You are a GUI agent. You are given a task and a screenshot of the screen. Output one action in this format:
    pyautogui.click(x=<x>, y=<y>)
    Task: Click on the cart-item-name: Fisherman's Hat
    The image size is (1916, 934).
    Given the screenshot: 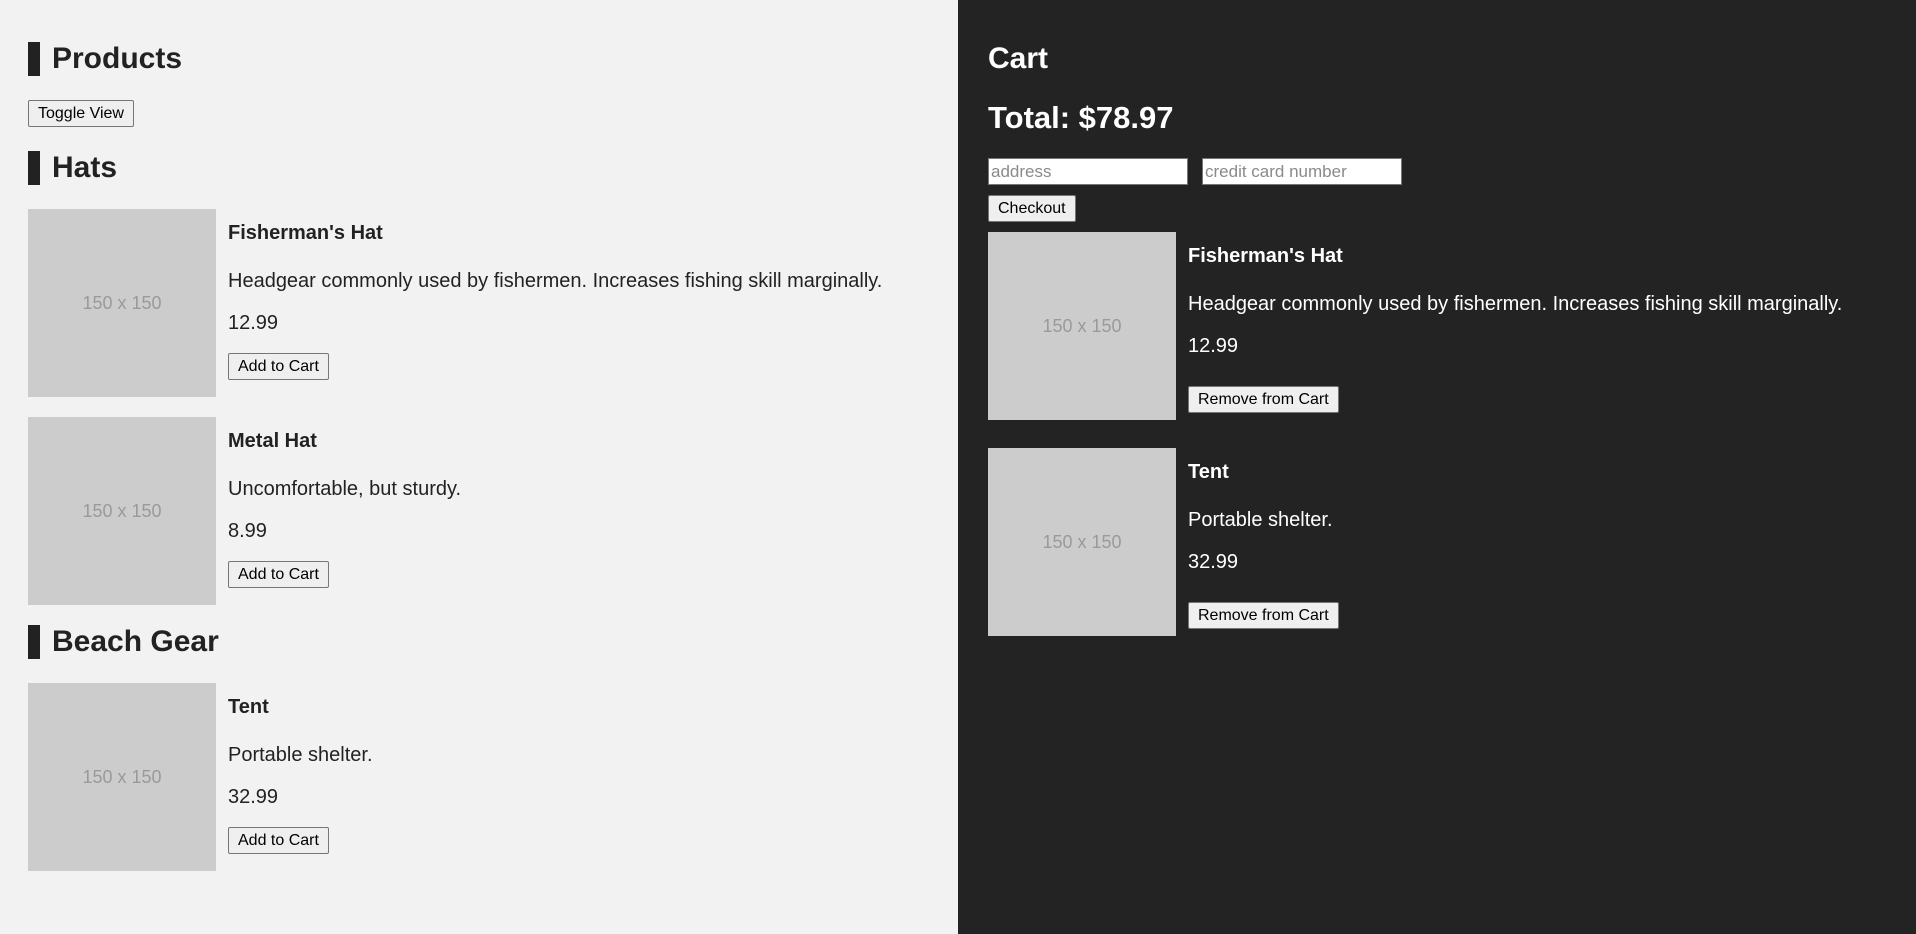 What is the action you would take?
    pyautogui.click(x=1265, y=256)
    